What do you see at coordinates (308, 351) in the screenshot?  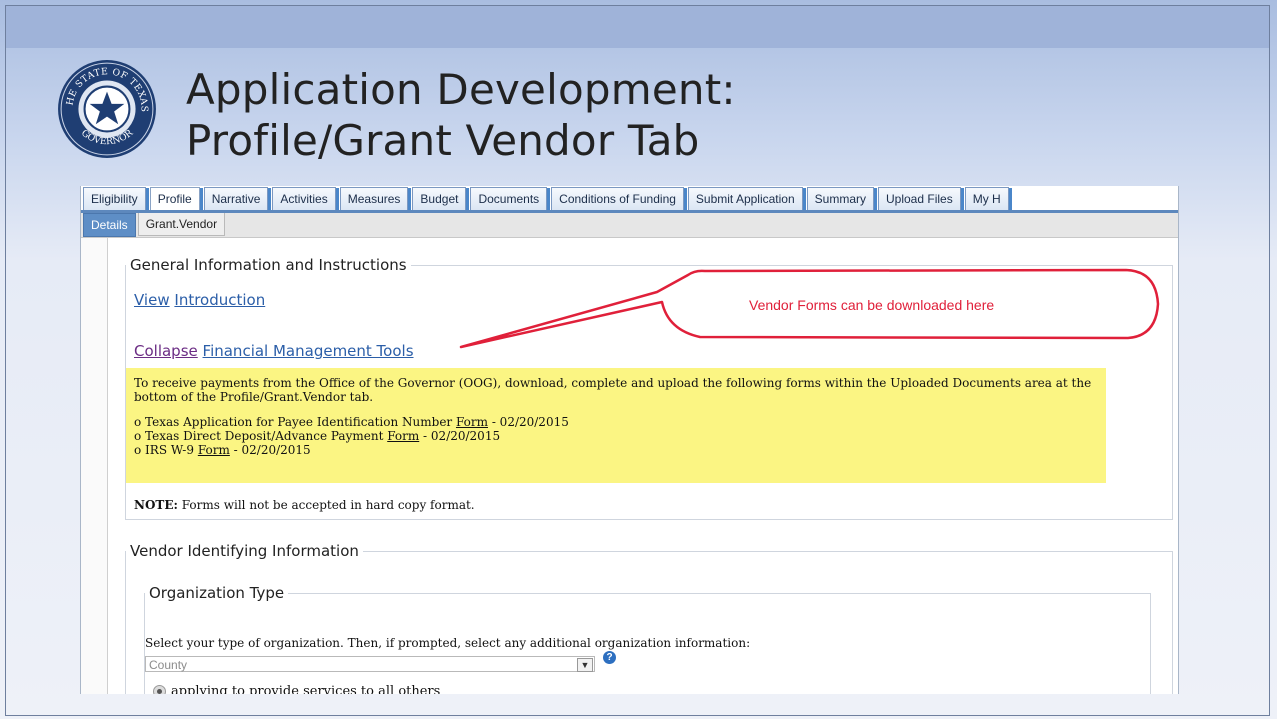 I see `financial-management-tools-link: Financial Management Tools` at bounding box center [308, 351].